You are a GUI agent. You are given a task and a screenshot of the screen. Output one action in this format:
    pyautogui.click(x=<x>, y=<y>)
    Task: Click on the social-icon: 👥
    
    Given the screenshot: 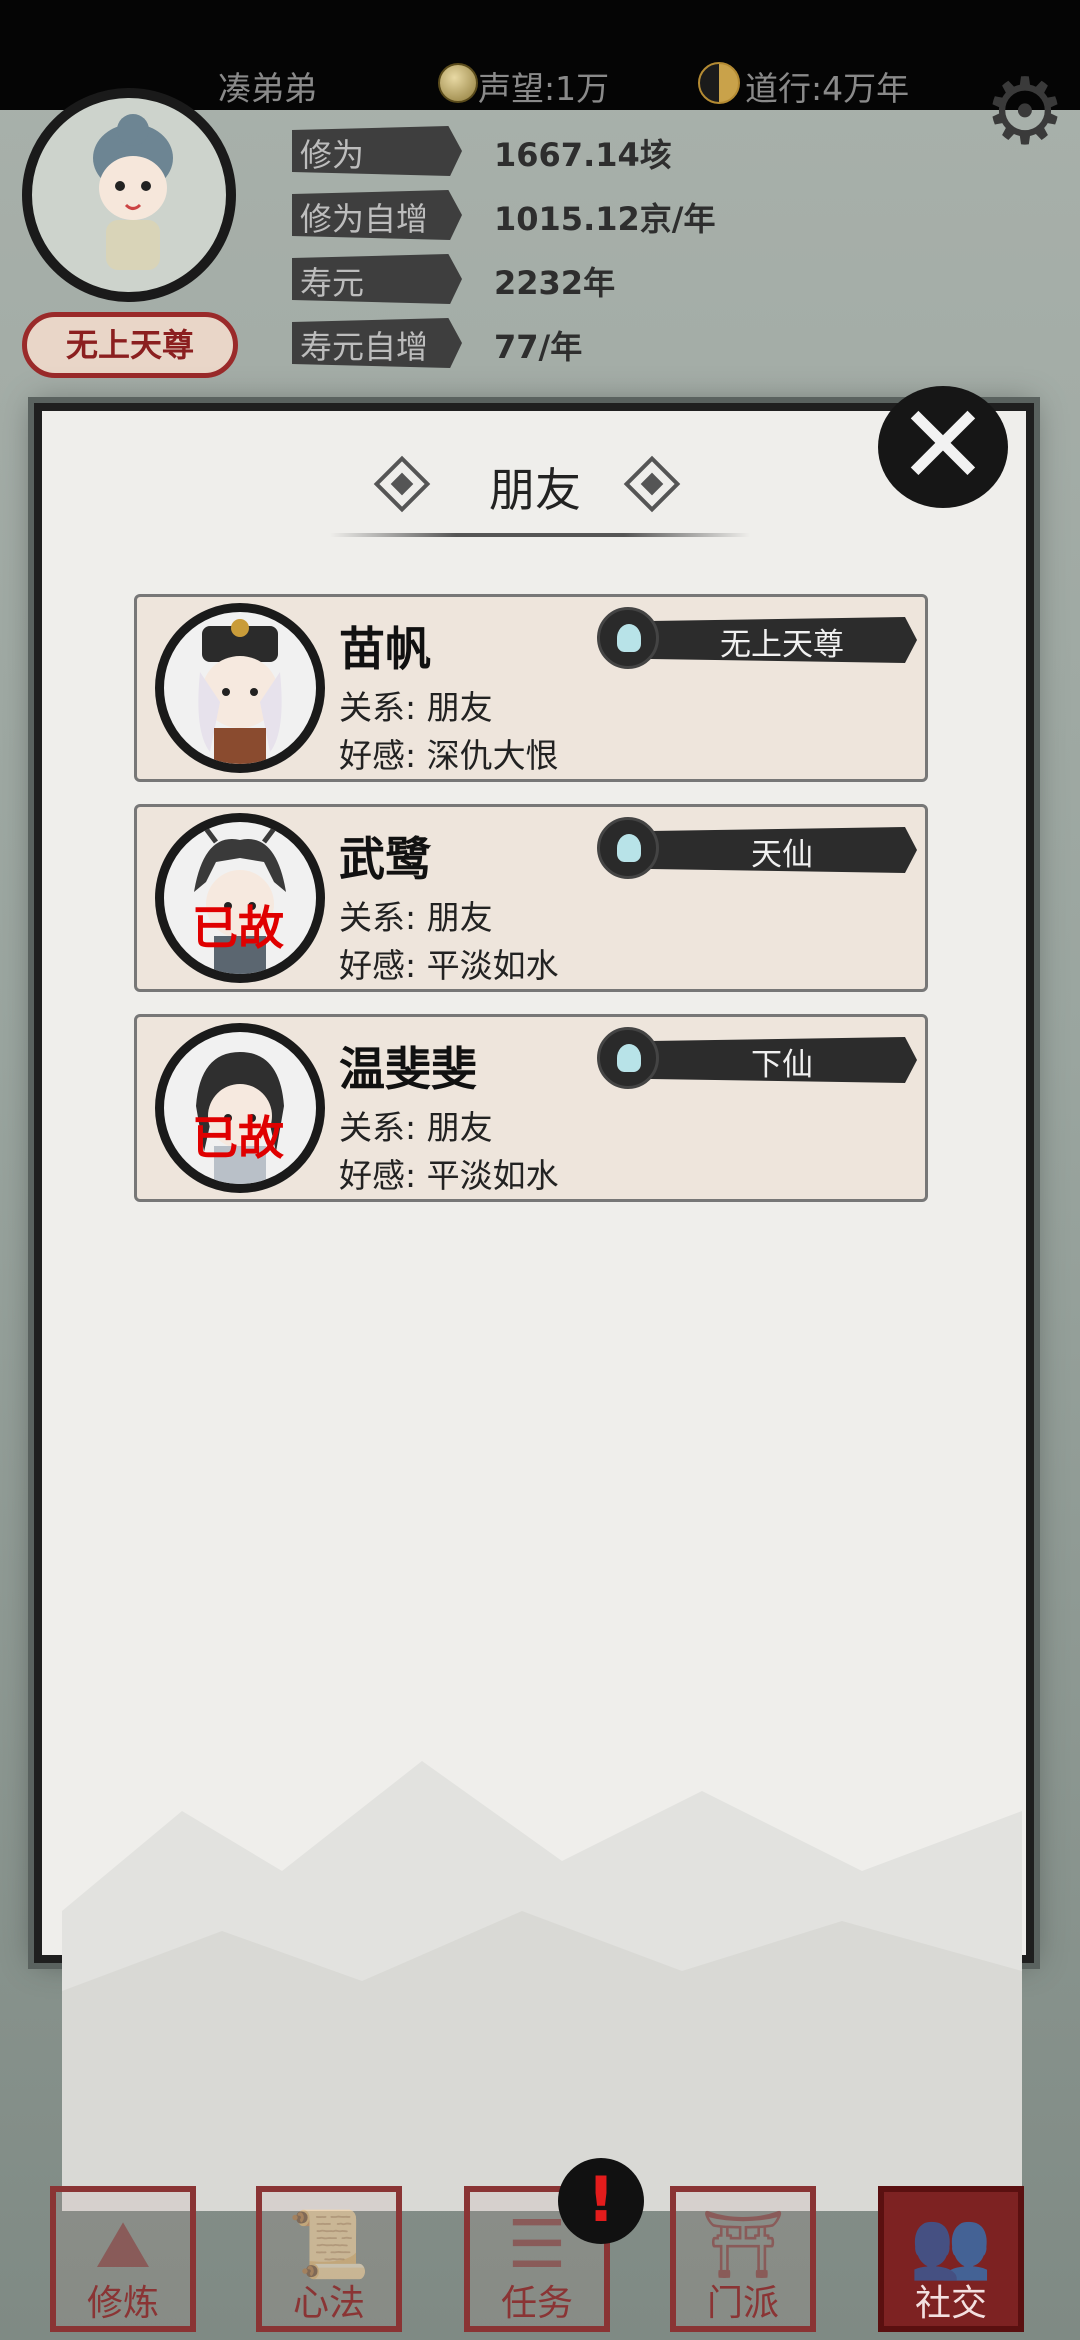 What is the action you would take?
    pyautogui.click(x=951, y=2244)
    